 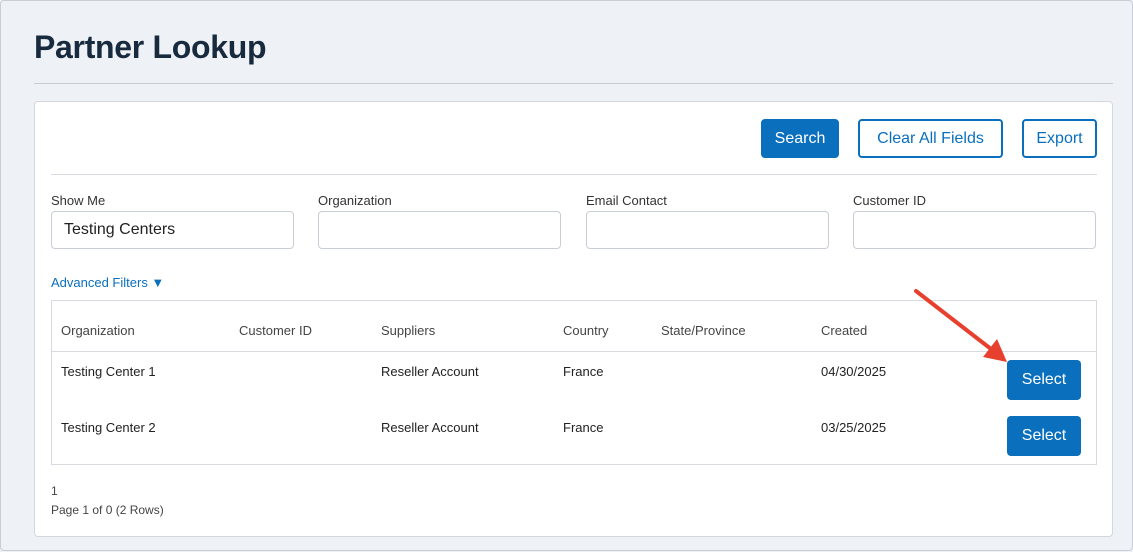 I want to click on page-title: Partner Lookup, so click(x=150, y=47).